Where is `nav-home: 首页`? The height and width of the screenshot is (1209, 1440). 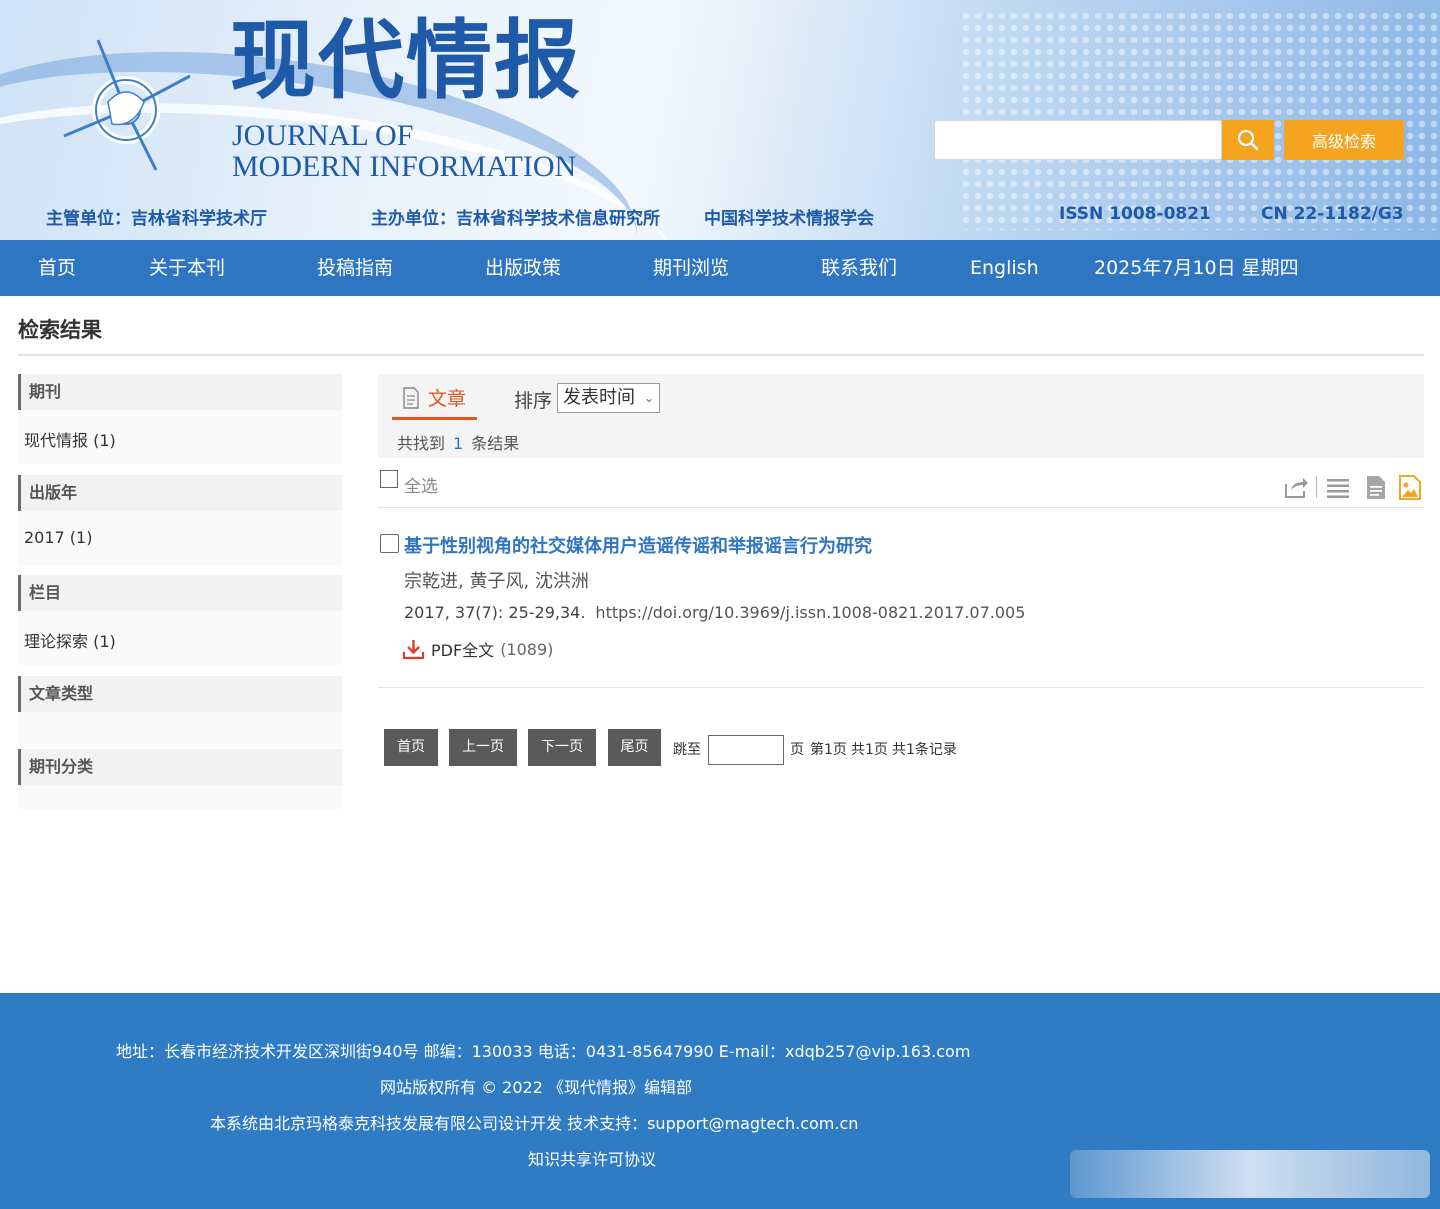
nav-home: 首页 is located at coordinates (57, 268).